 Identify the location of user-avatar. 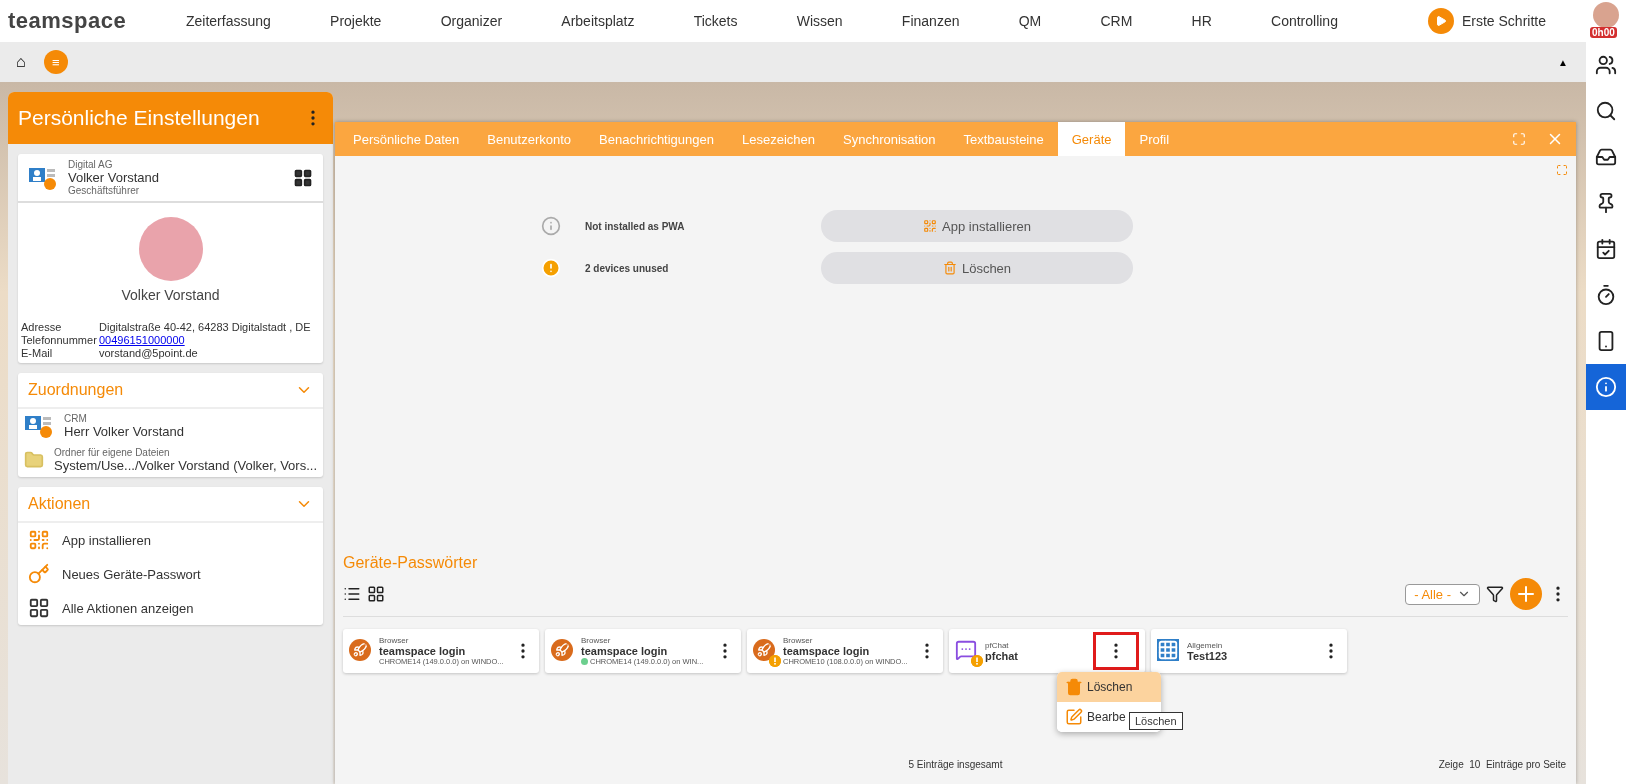
(1606, 15).